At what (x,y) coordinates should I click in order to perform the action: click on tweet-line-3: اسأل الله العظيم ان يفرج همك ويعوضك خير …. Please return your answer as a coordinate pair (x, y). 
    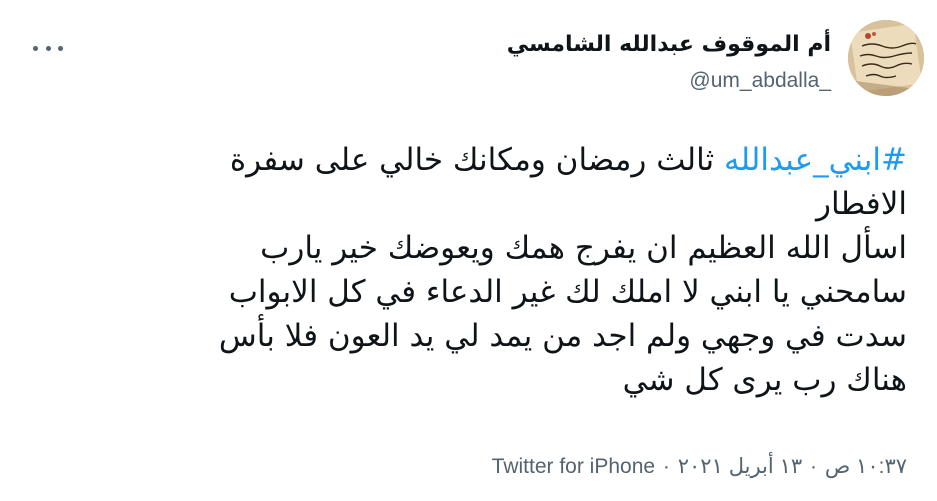
    Looking at the image, I should click on (583, 248).